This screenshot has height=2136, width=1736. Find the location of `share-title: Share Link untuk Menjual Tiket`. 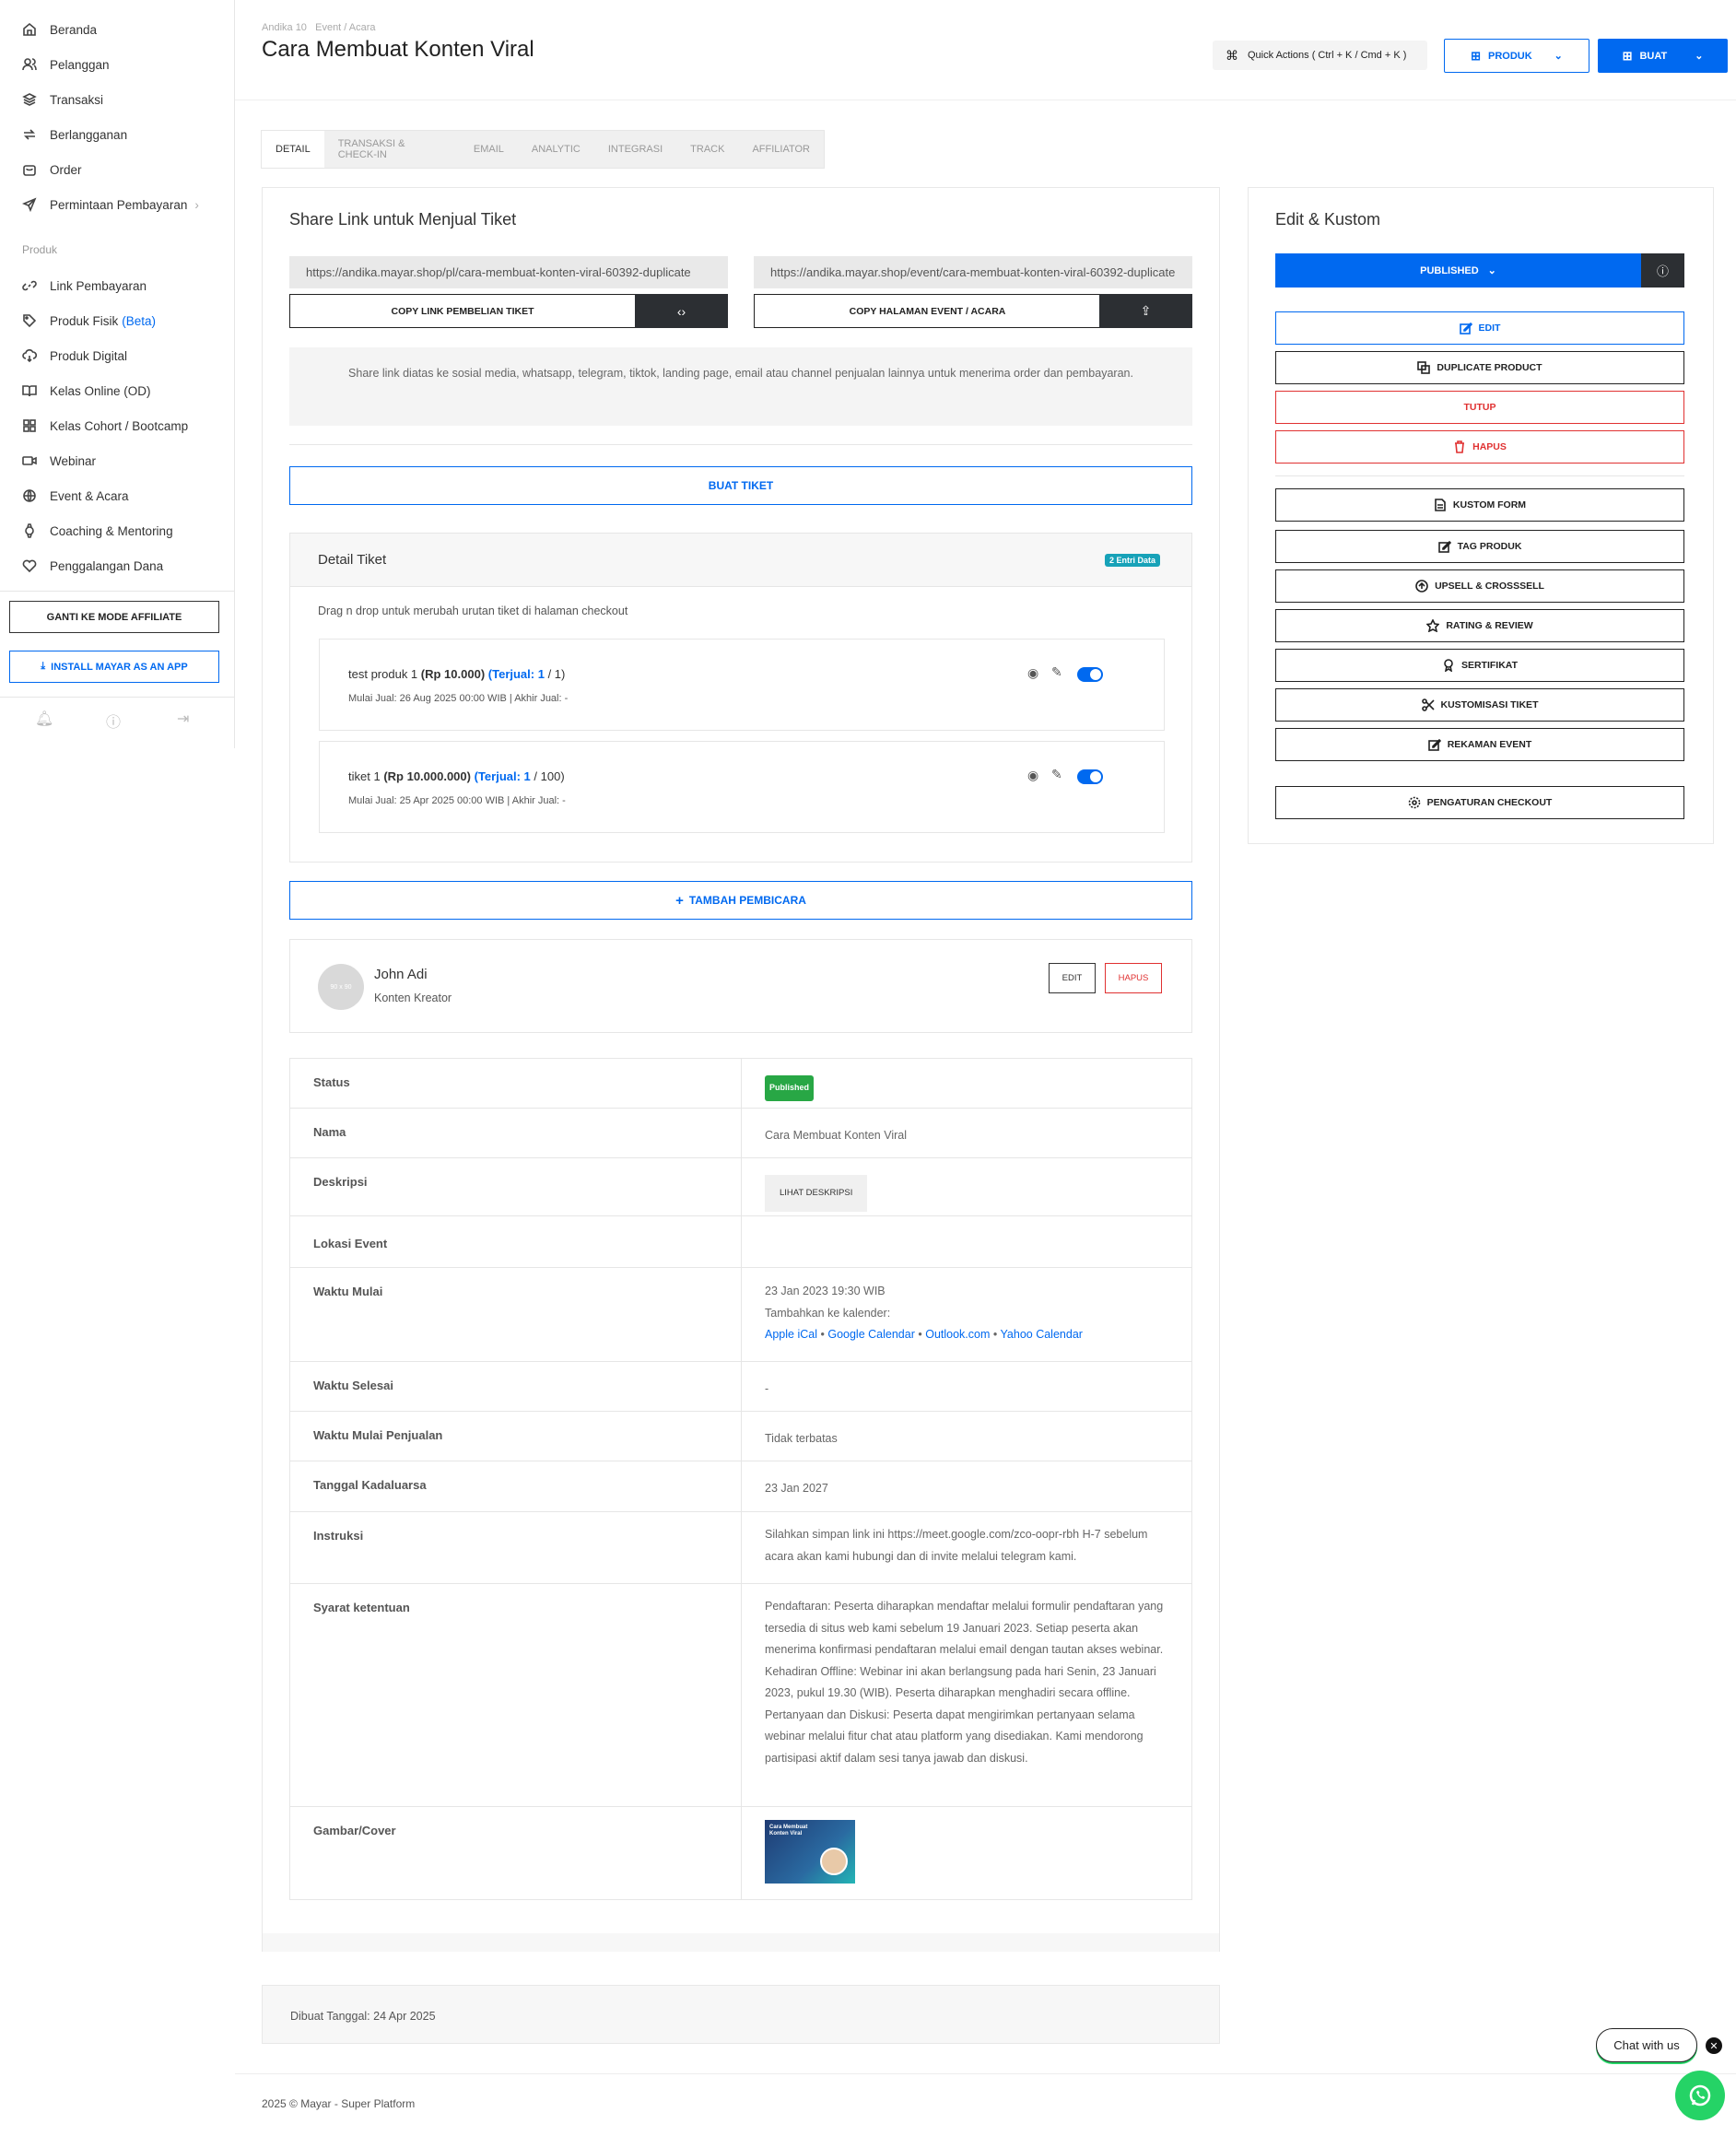

share-title: Share Link untuk Menjual Tiket is located at coordinates (403, 219).